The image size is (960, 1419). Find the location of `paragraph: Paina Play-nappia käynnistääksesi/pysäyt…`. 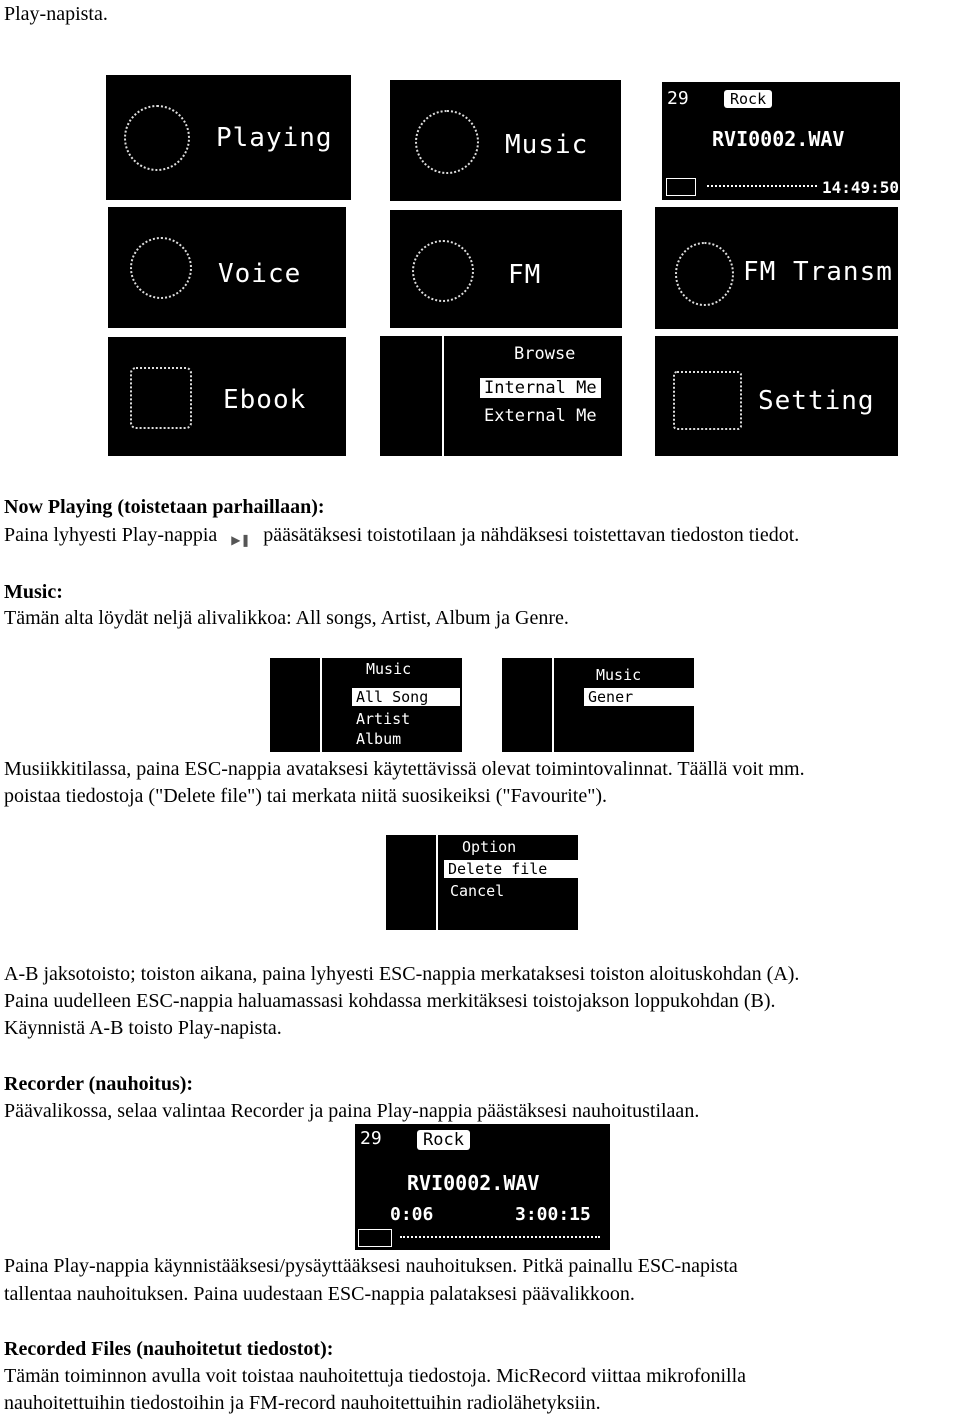

paragraph: Paina Play-nappia käynnistääksesi/pysäyt… is located at coordinates (371, 1266).